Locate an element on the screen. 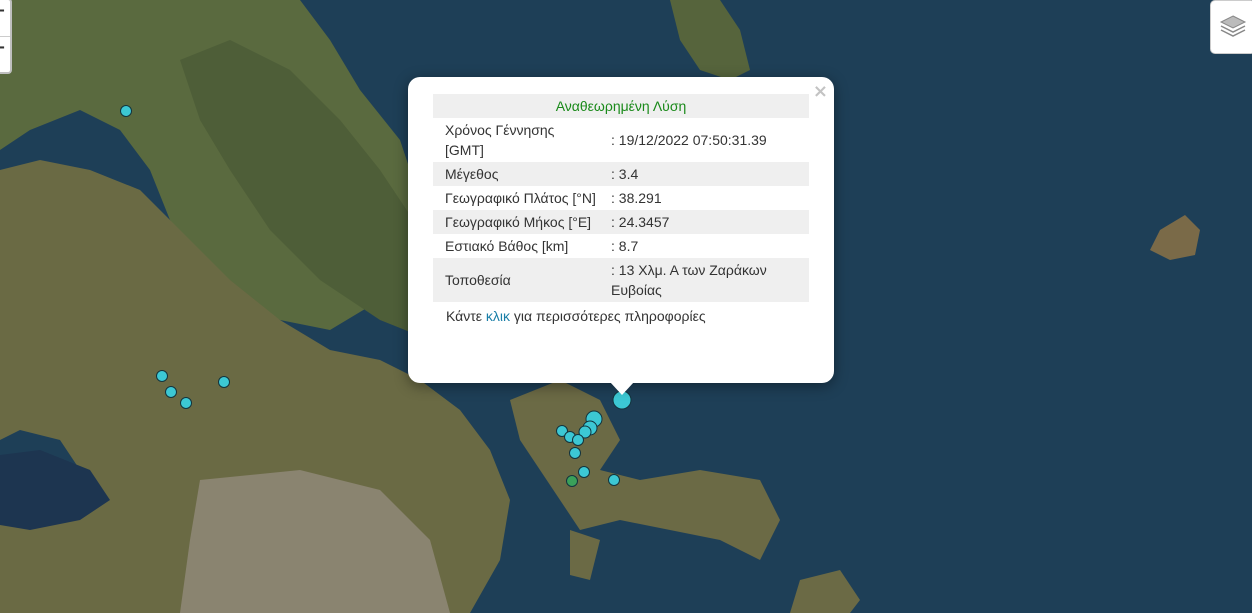  row-value: : 19/12/2022 07:50:31.39 is located at coordinates (689, 140).